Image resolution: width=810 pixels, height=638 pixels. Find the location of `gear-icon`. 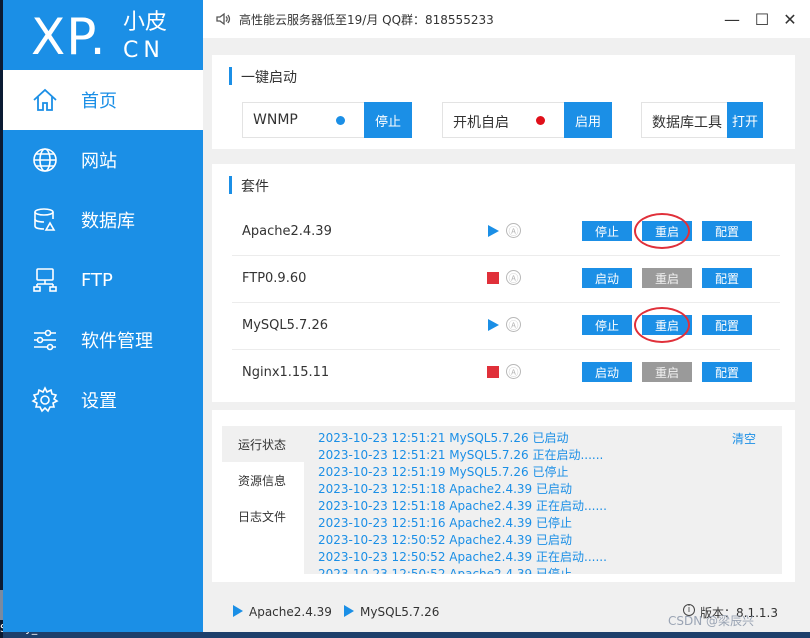

gear-icon is located at coordinates (45, 399).